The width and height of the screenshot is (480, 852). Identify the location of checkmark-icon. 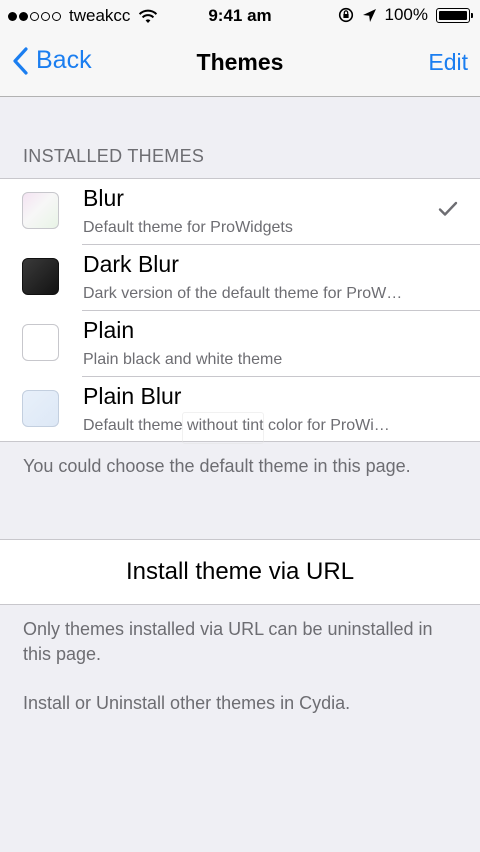
(448, 208).